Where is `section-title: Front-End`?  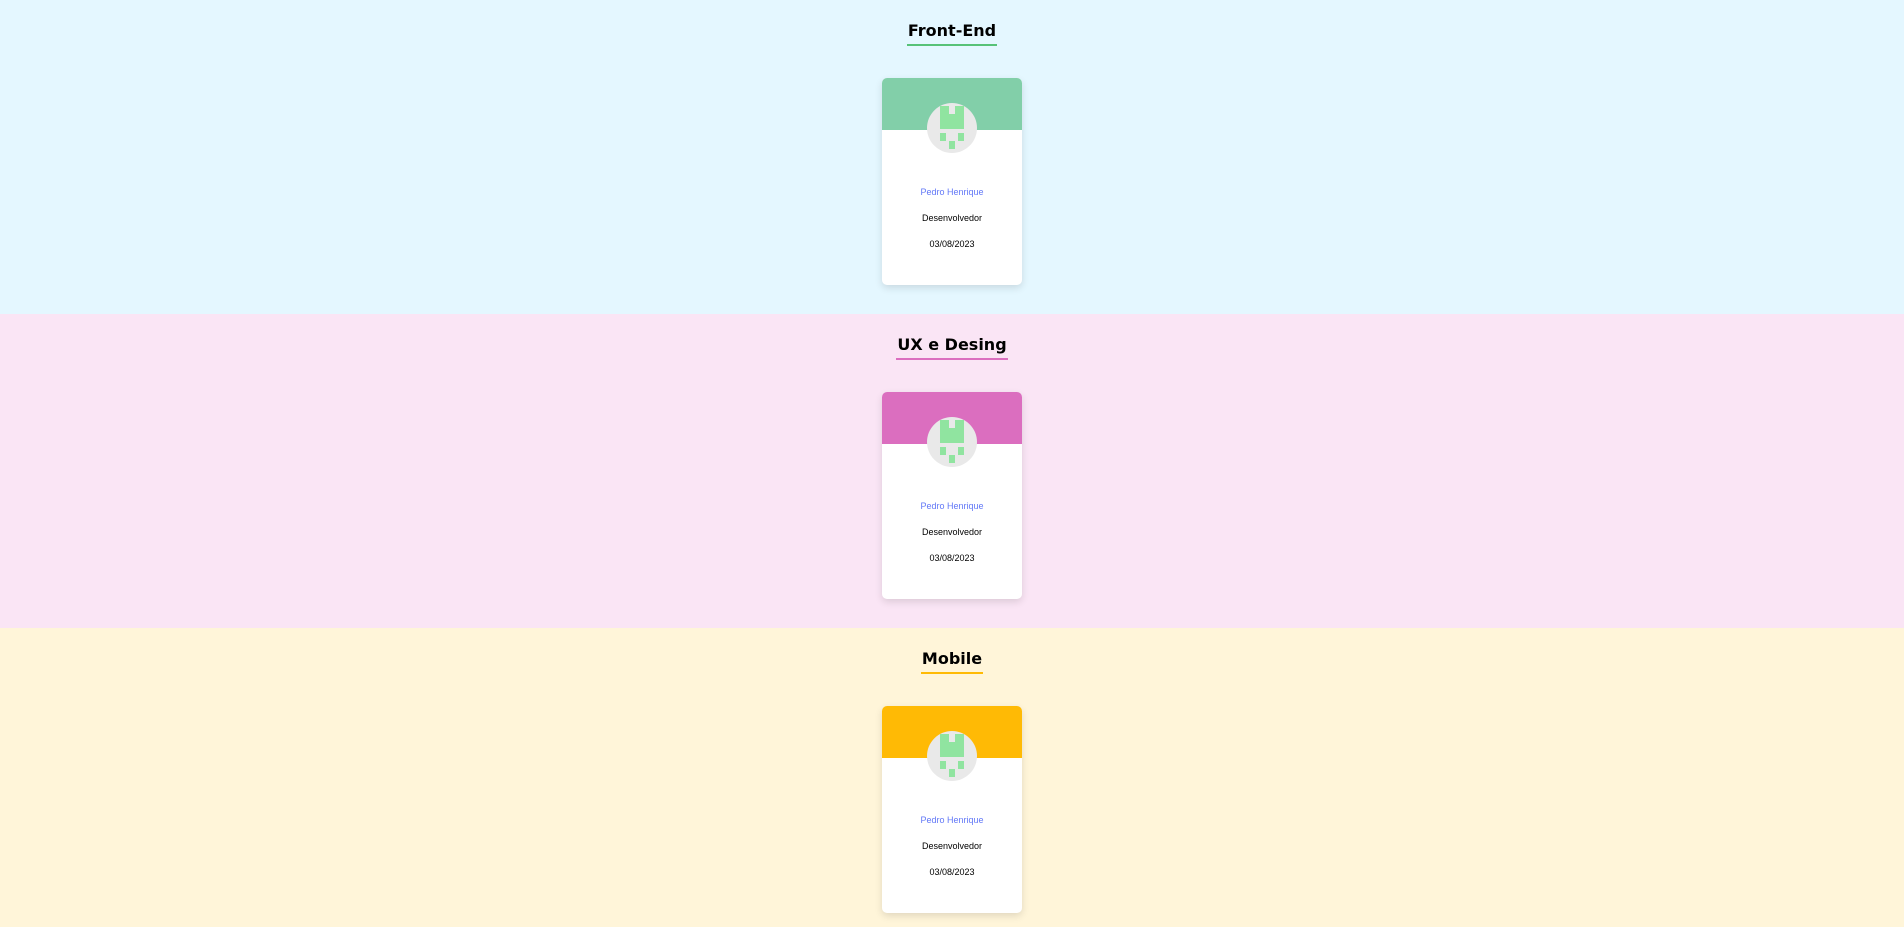 section-title: Front-End is located at coordinates (952, 33).